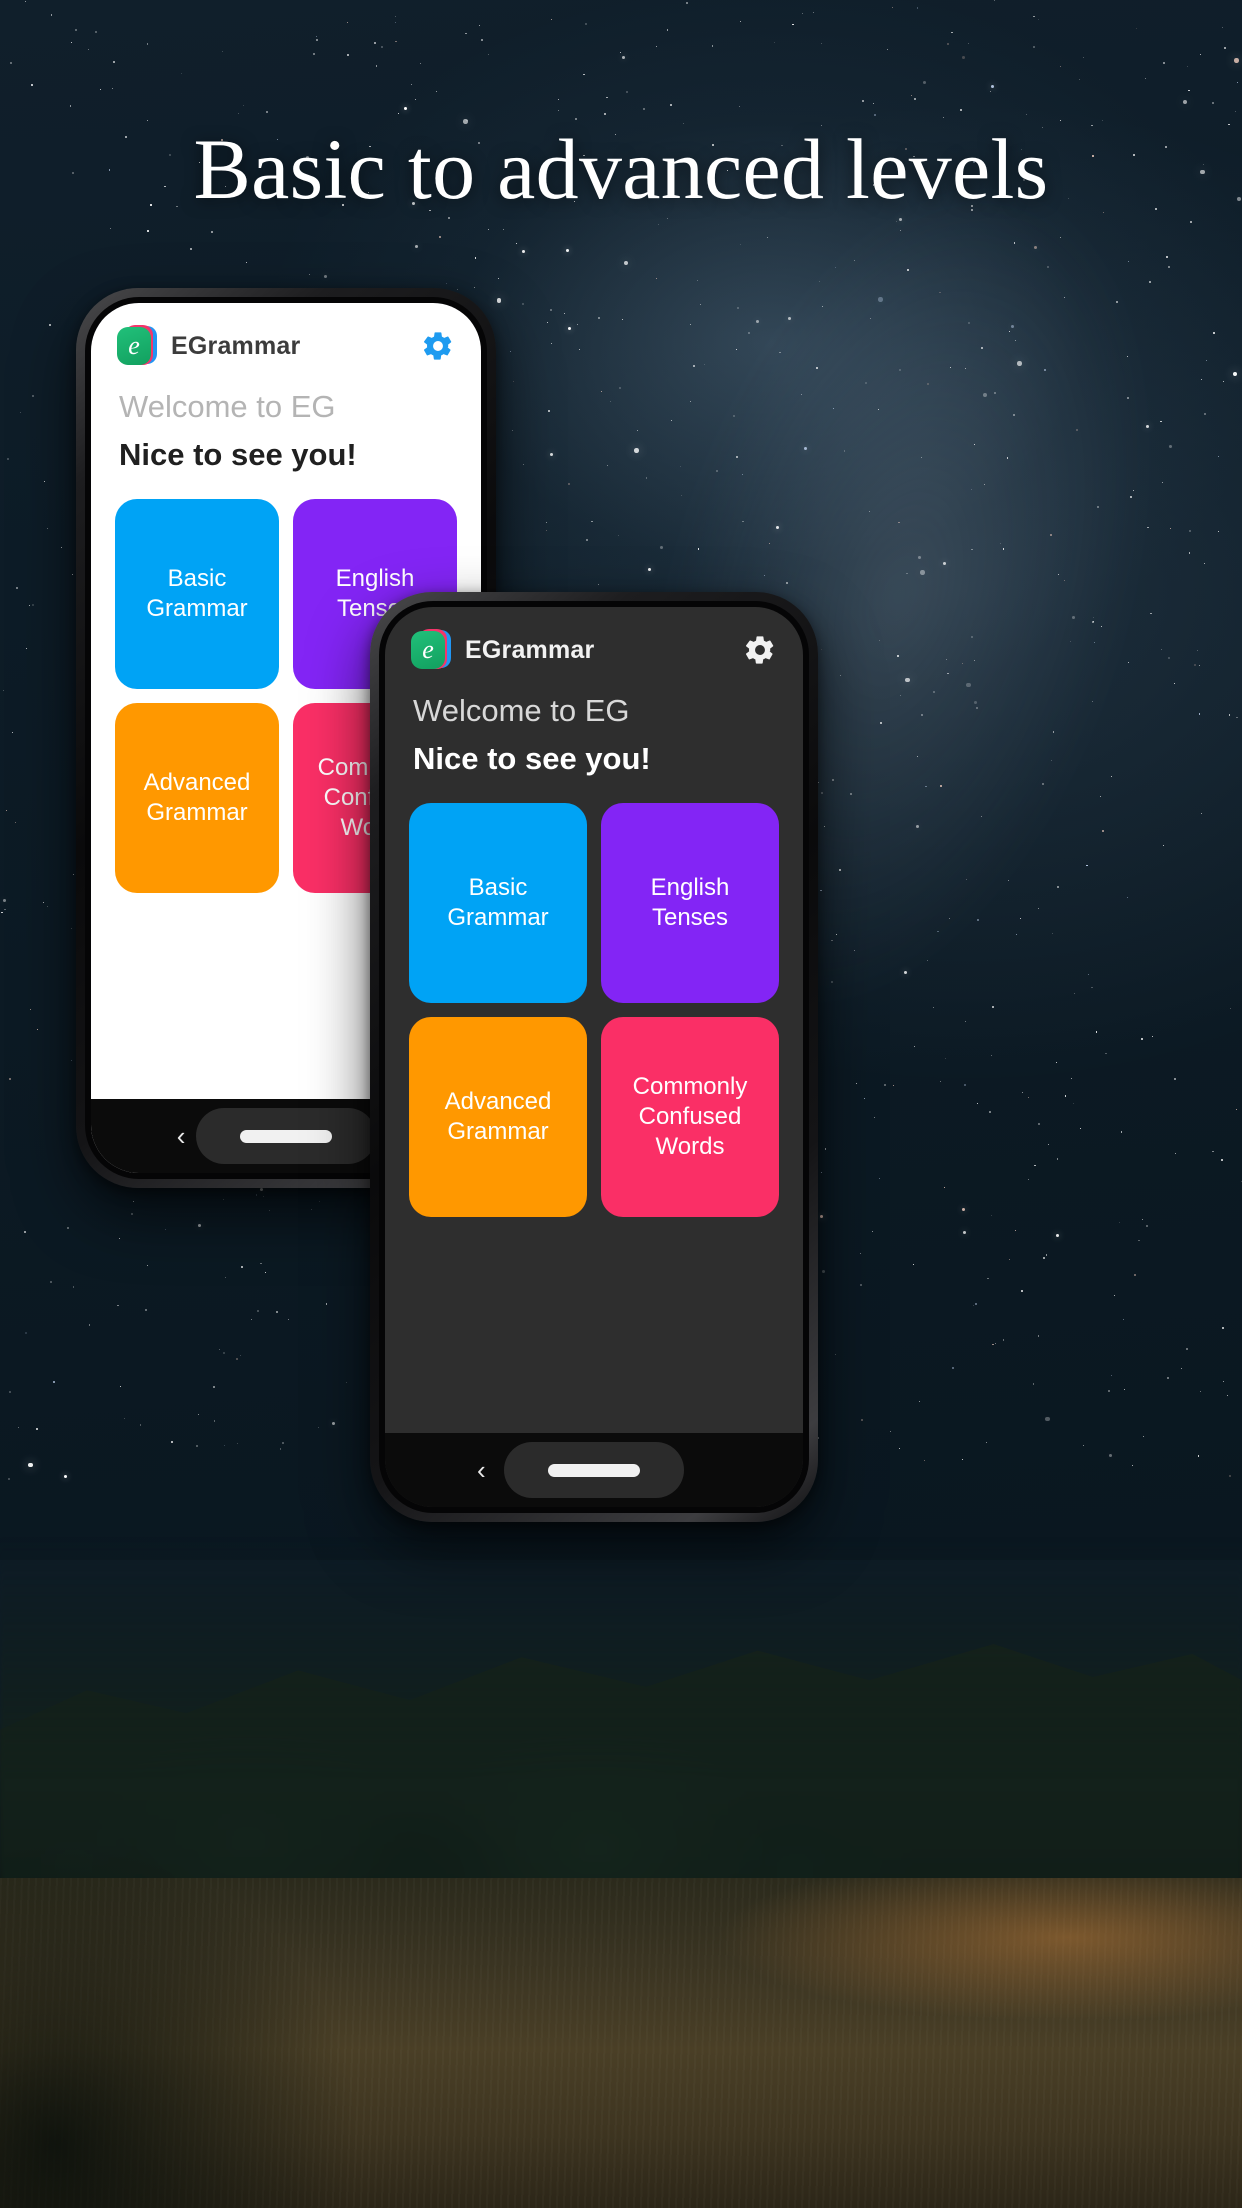 Image resolution: width=1242 pixels, height=2208 pixels. I want to click on tile-english-tenses: English Tenses, so click(690, 903).